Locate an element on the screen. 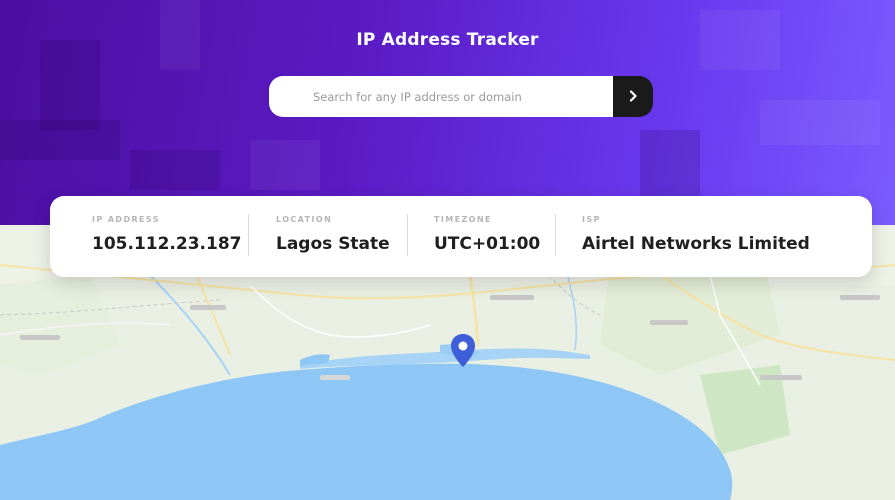  search-bar is located at coordinates (461, 96).